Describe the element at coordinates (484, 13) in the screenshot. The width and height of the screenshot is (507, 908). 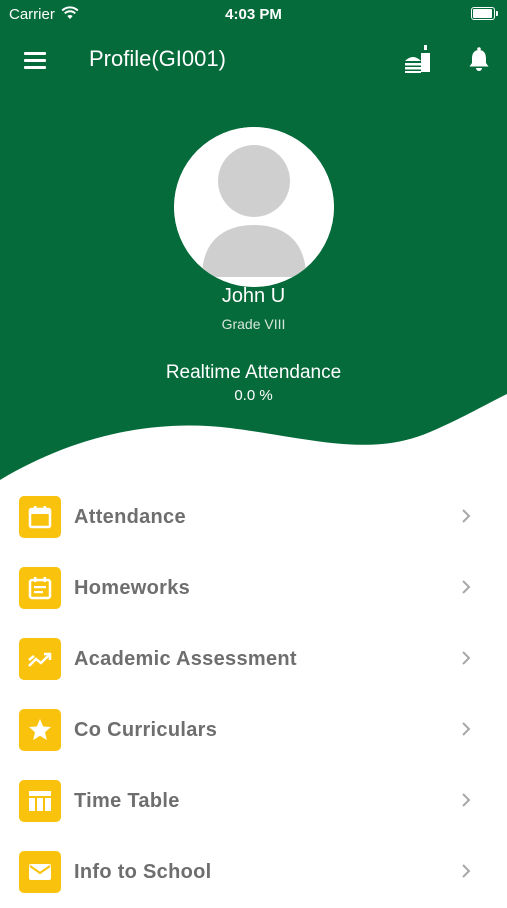
I see `battery-icon` at that location.